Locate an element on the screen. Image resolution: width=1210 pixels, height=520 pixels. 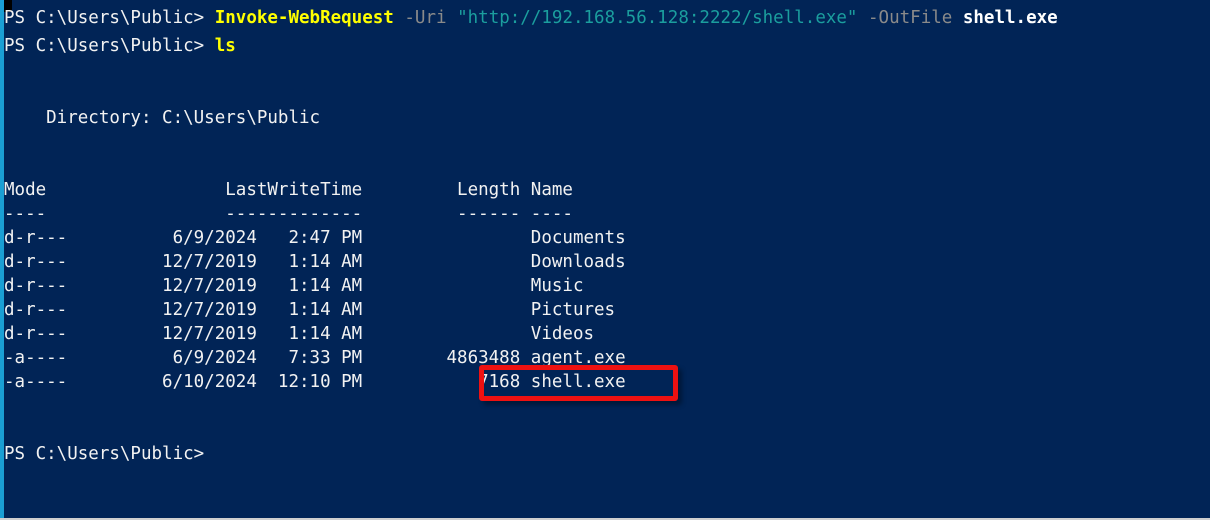
cmdlet-name: Invoke-WebRequest is located at coordinates (304, 18).